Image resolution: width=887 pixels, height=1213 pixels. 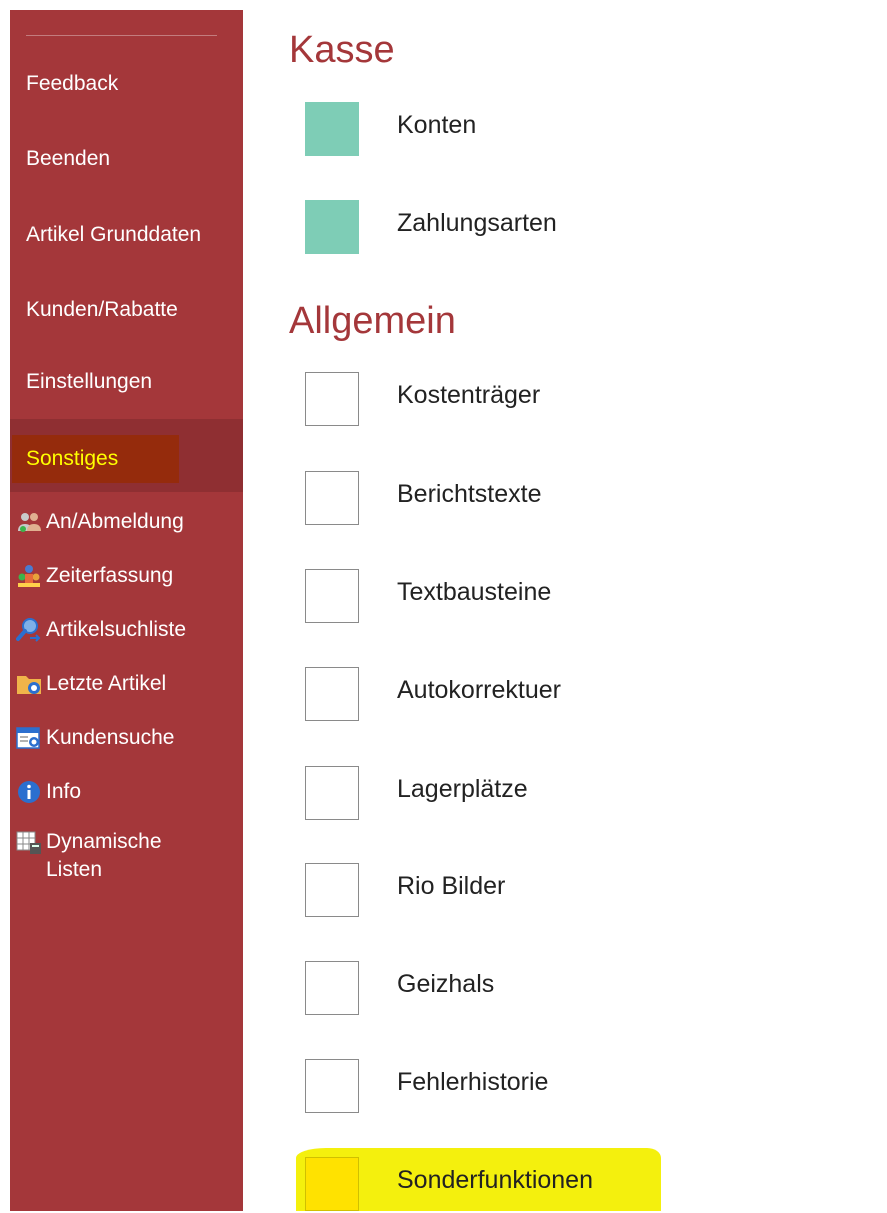 What do you see at coordinates (565, 228) in the screenshot?
I see `entry-zahlungsarten: Zahlungsarten` at bounding box center [565, 228].